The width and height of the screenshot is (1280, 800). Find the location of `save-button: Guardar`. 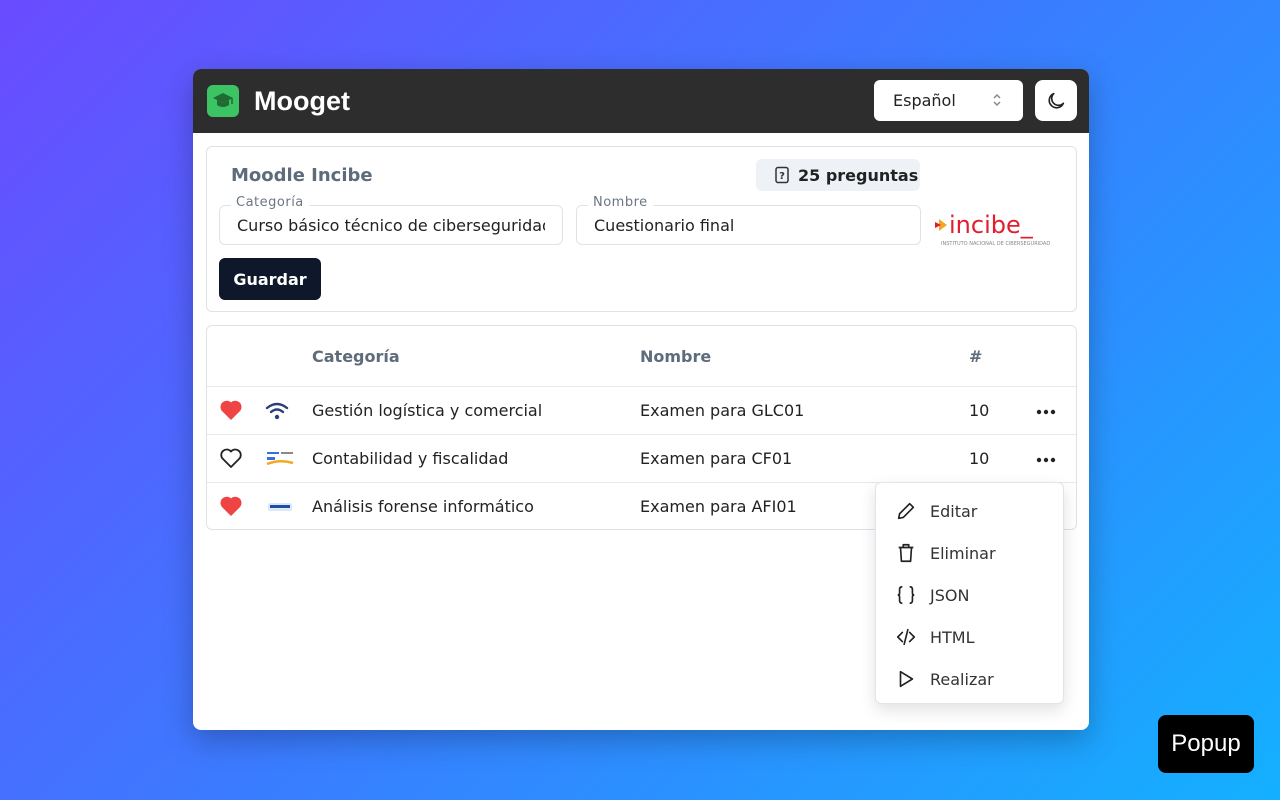

save-button: Guardar is located at coordinates (270, 279).